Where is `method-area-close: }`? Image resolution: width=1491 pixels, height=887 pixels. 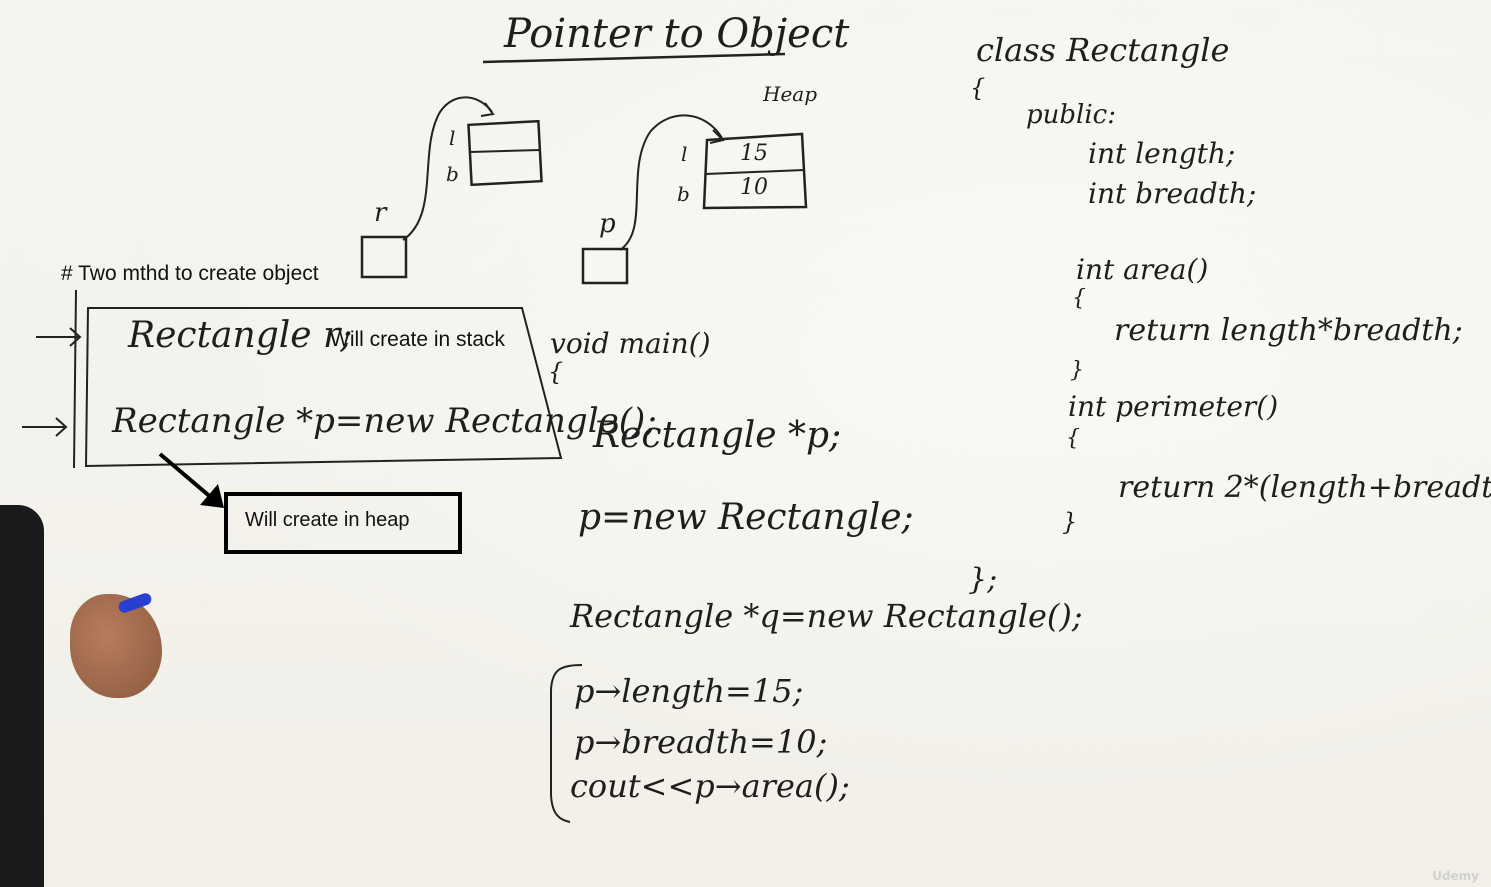
method-area-close: } is located at coordinates (1077, 370).